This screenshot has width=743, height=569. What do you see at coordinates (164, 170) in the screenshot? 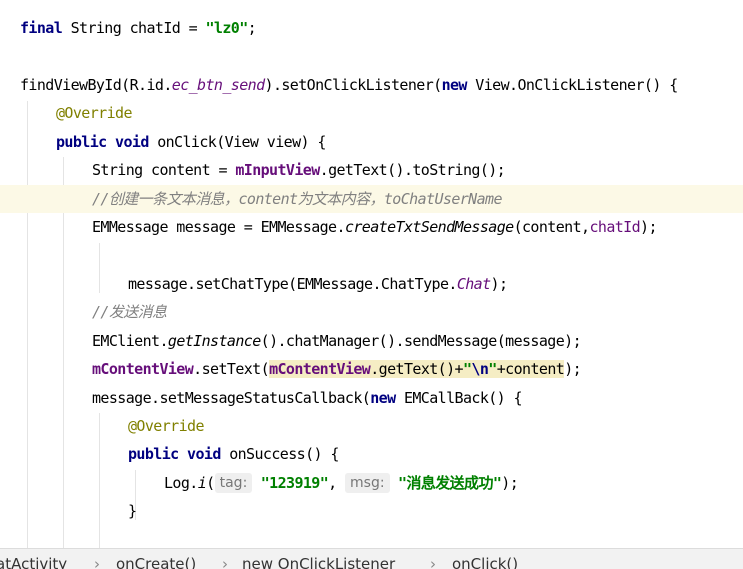
I see `code-text: String content =` at bounding box center [164, 170].